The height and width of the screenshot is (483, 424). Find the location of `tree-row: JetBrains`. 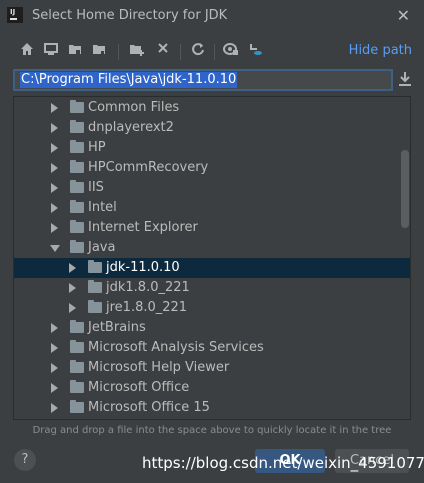

tree-row: JetBrains is located at coordinates (212, 328).